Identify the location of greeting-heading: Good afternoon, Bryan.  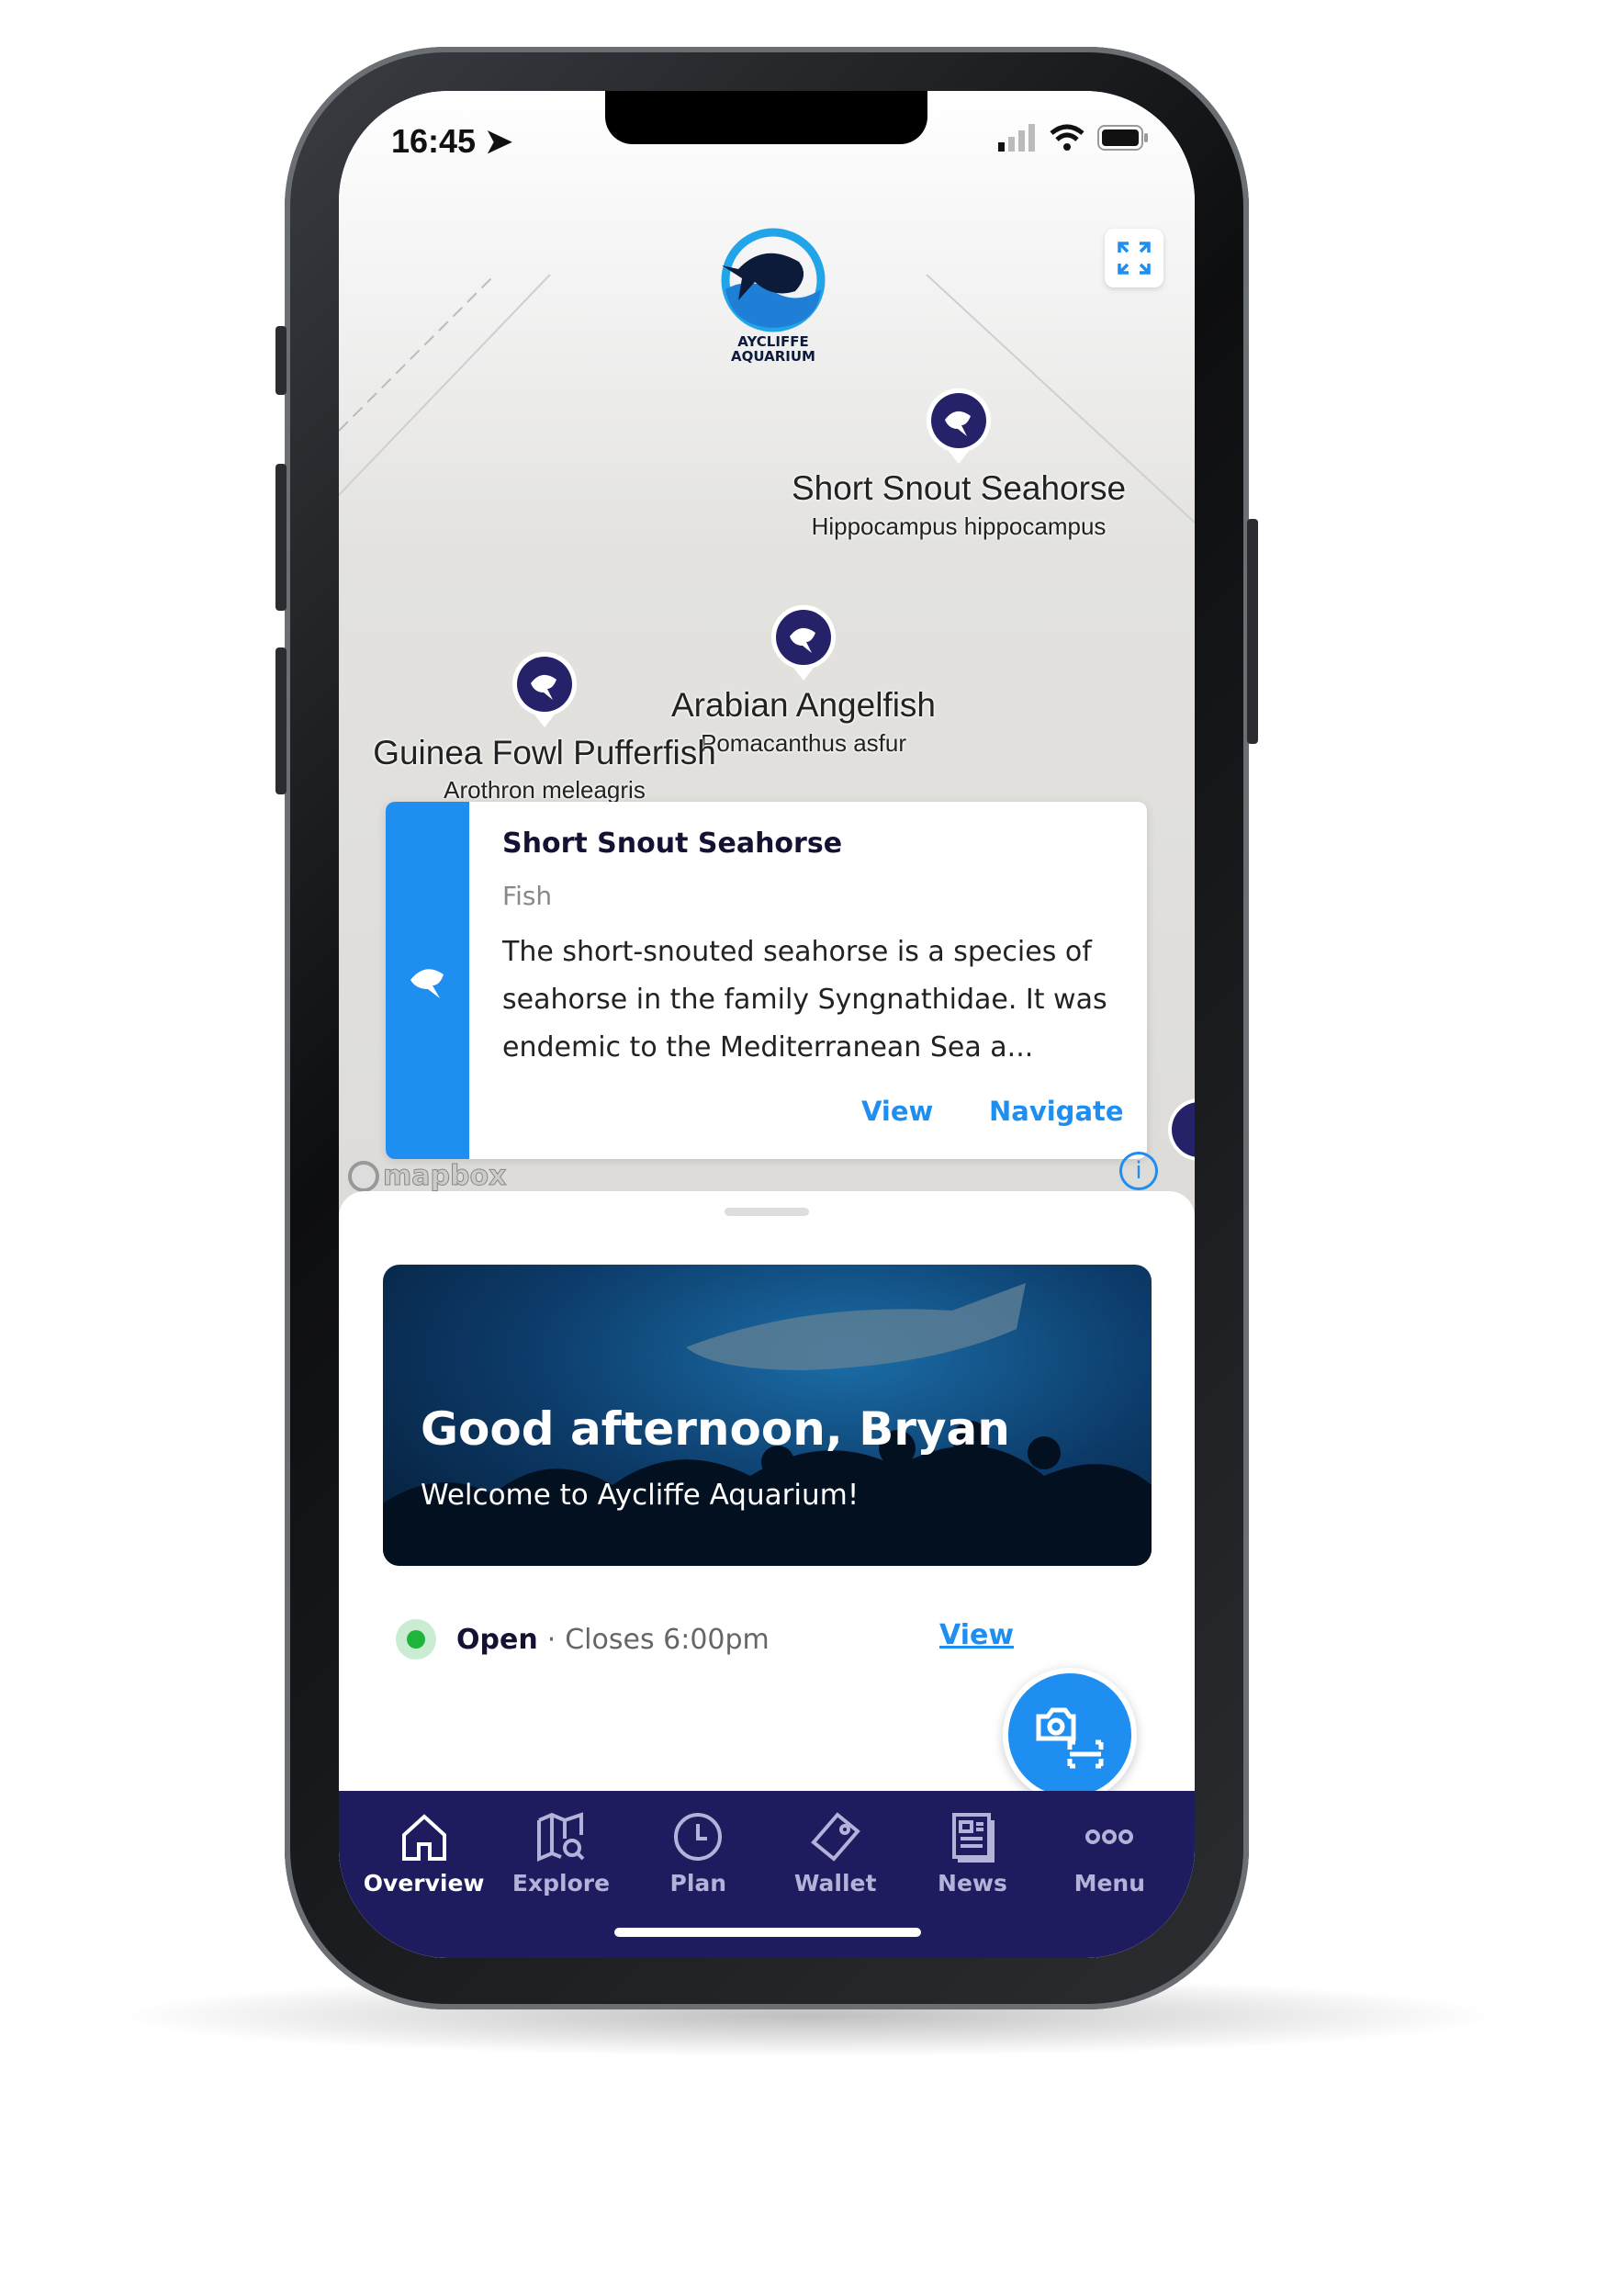
(715, 1429).